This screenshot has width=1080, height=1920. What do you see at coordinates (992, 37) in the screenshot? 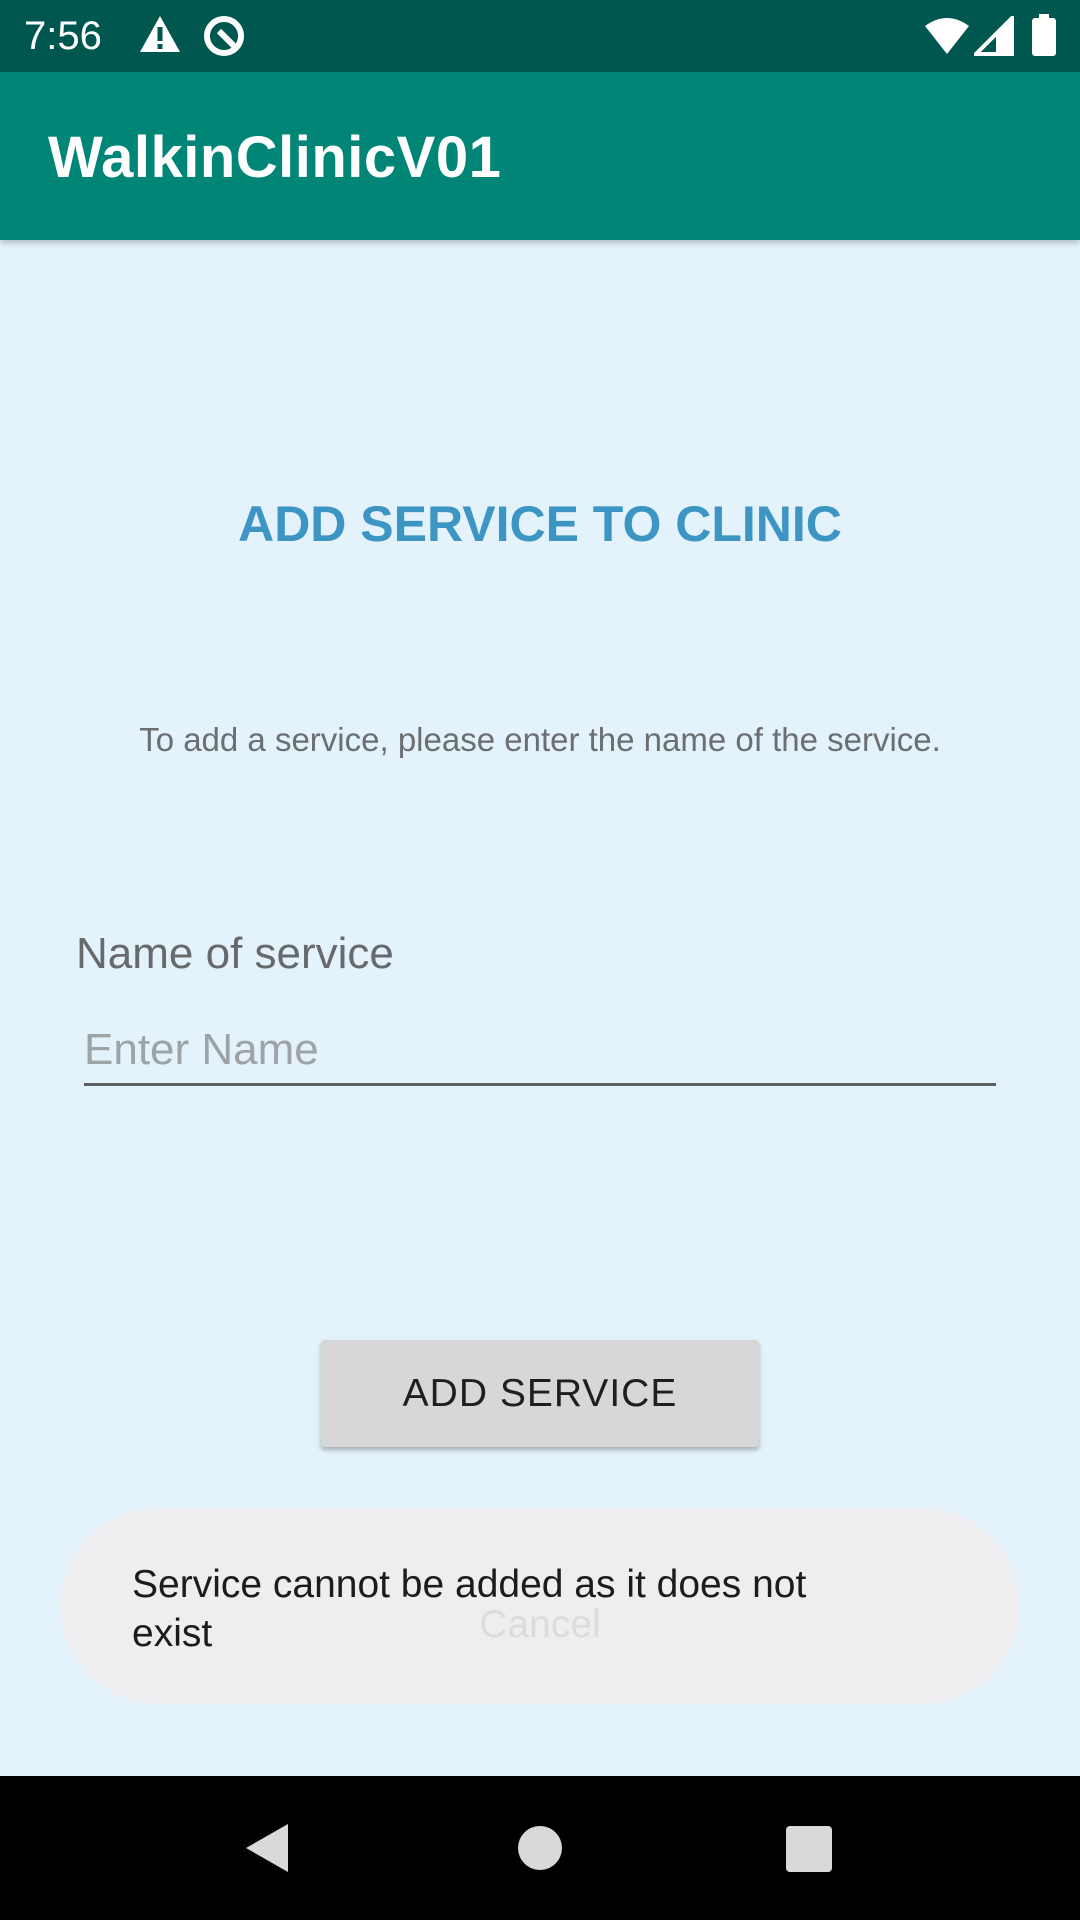
I see `signal-icon` at bounding box center [992, 37].